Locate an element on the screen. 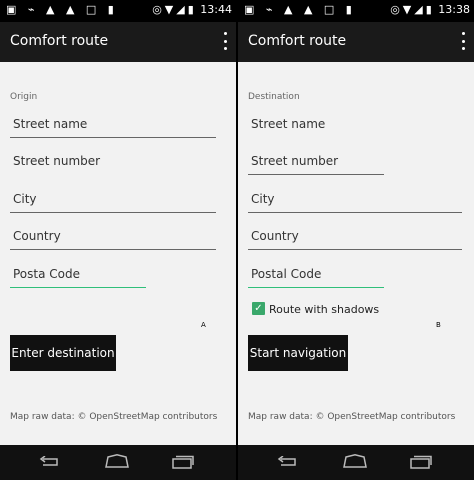 The image size is (474, 480). section-label: Origin is located at coordinates (24, 97).